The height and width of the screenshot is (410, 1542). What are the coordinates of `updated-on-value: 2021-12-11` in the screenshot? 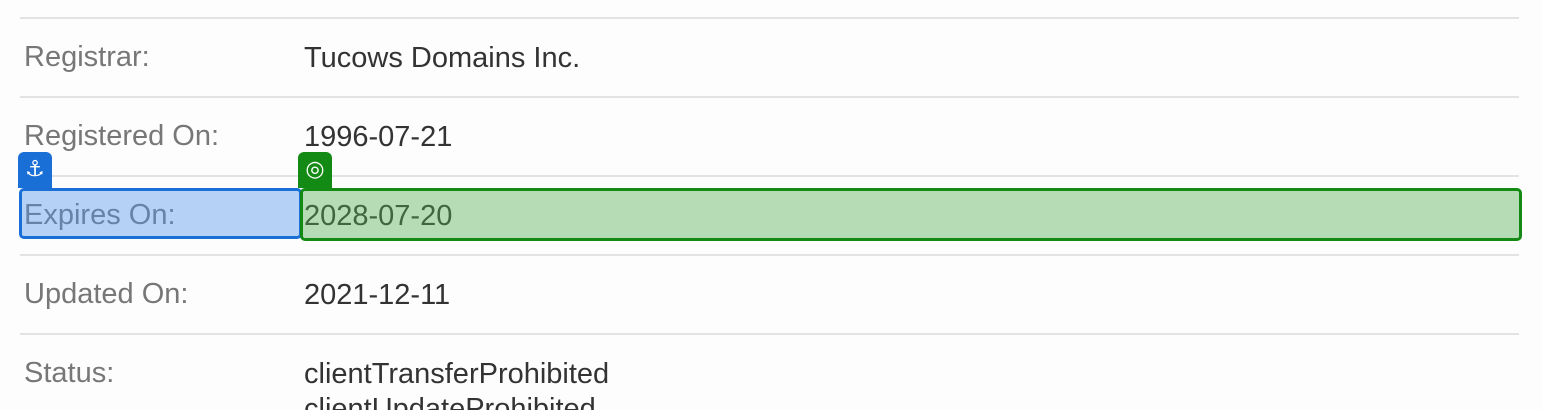 It's located at (377, 295).